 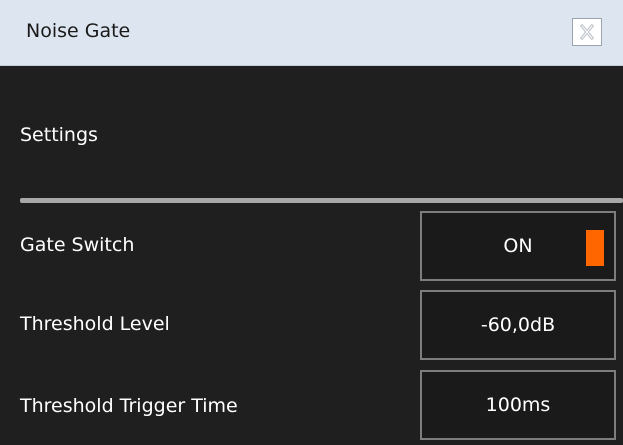 I want to click on threshold-trigger-time-label: Threshold Trigger Time, so click(x=129, y=406).